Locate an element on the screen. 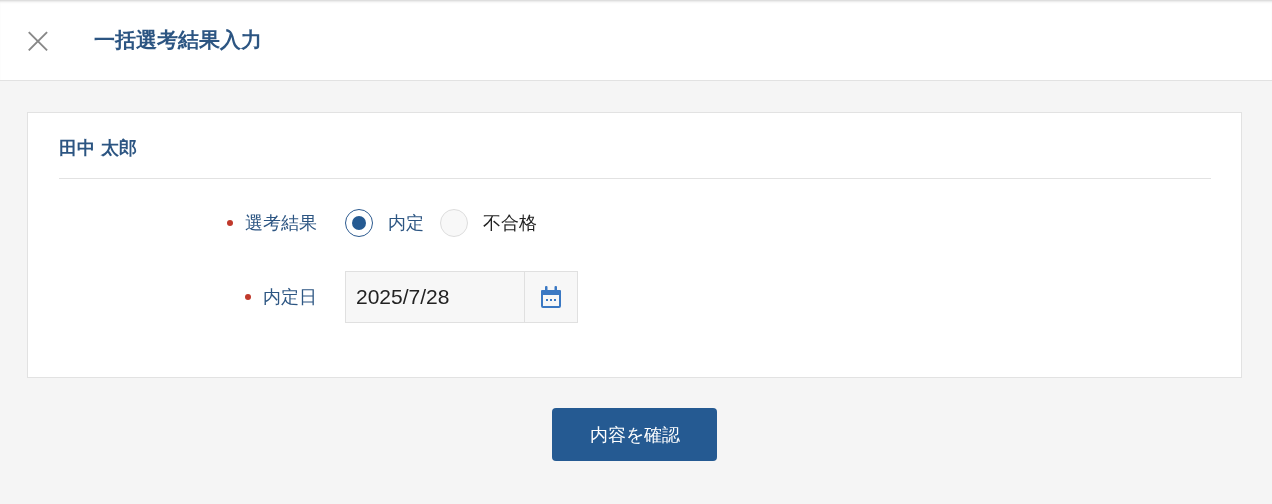 The width and height of the screenshot is (1272, 504). field-label: 内定日 is located at coordinates (290, 297).